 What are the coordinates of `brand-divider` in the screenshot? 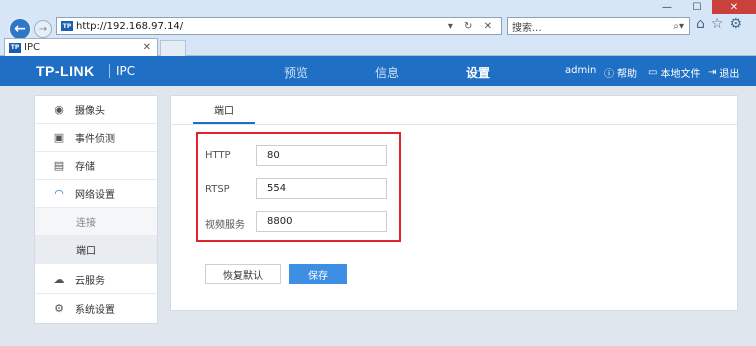 It's located at (109, 71).